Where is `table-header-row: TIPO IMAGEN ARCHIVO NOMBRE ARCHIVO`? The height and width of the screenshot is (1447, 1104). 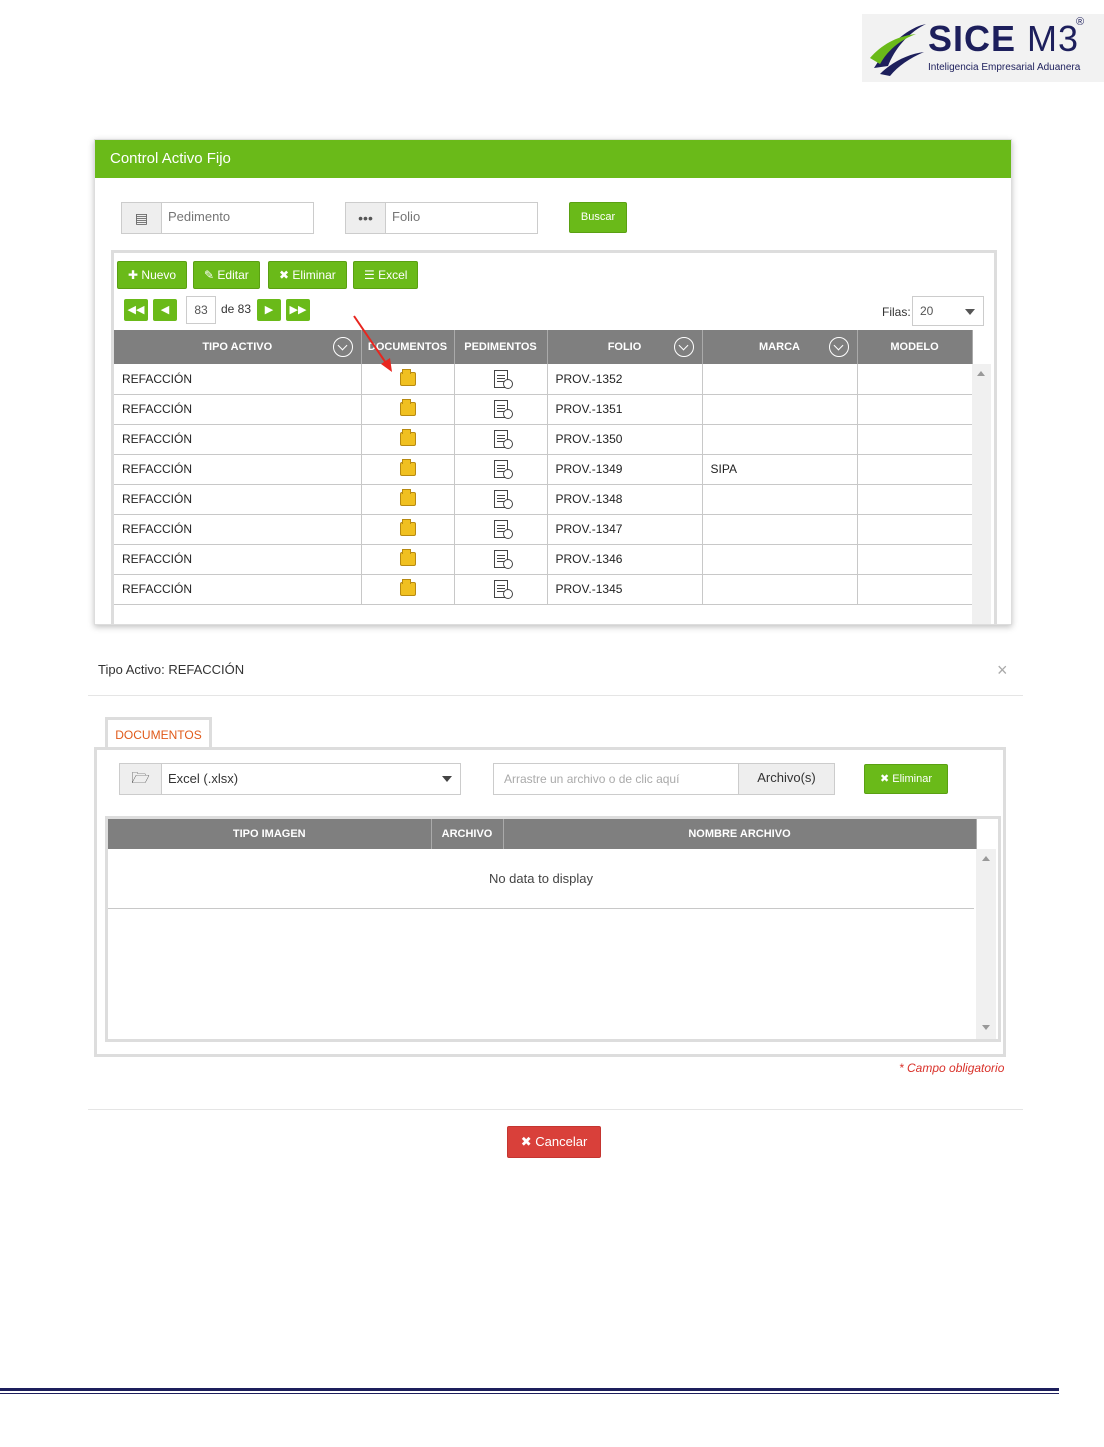 table-header-row: TIPO IMAGEN ARCHIVO NOMBRE ARCHIVO is located at coordinates (542, 834).